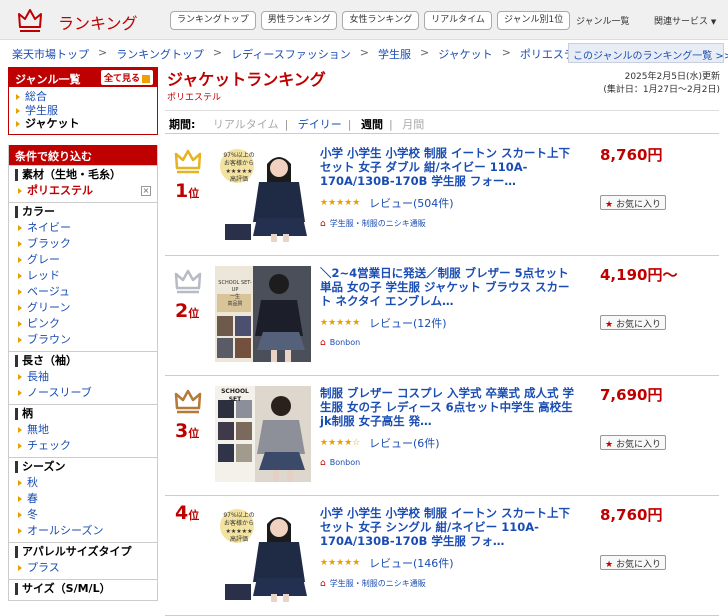  I want to click on filter-option: 長袖, so click(84, 377).